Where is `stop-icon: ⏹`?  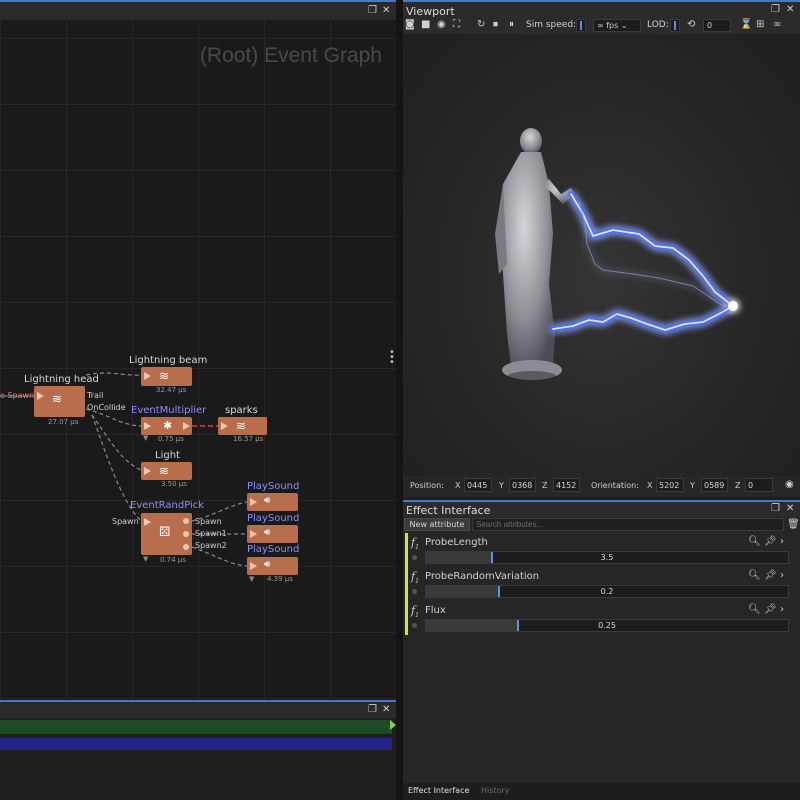 stop-icon: ⏹ is located at coordinates (495, 24).